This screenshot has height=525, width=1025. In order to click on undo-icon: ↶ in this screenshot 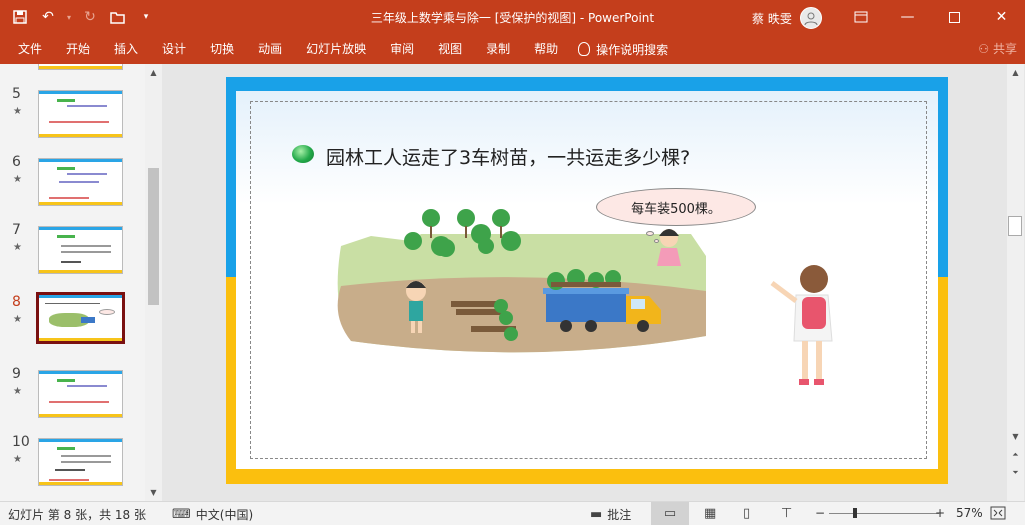, I will do `click(48, 17)`.